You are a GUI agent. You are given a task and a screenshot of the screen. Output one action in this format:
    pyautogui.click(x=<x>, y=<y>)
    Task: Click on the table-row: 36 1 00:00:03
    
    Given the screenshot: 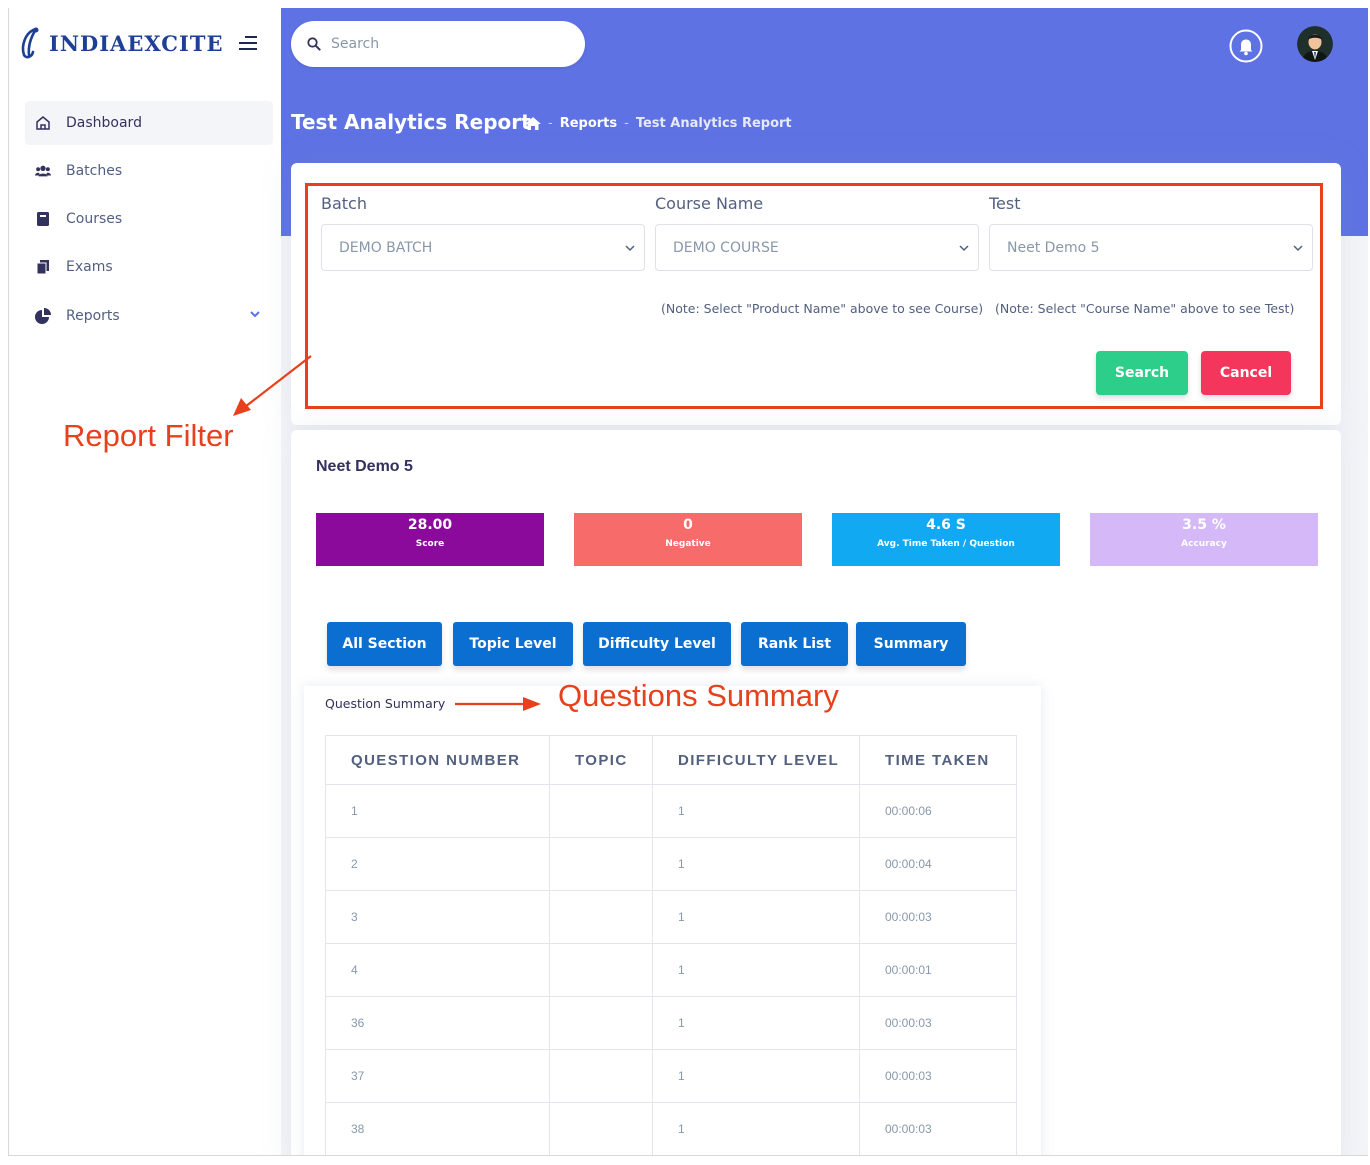 What is the action you would take?
    pyautogui.click(x=671, y=1023)
    